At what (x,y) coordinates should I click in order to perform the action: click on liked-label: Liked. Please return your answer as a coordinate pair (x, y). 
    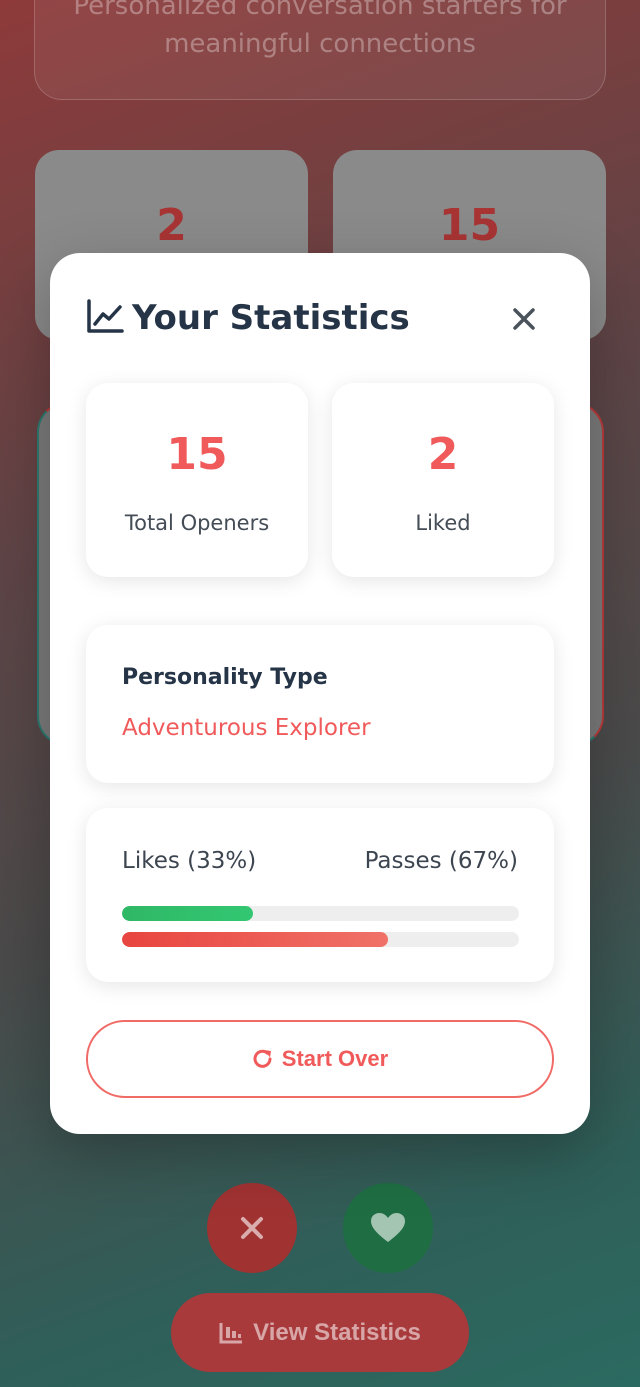
    Looking at the image, I should click on (443, 523).